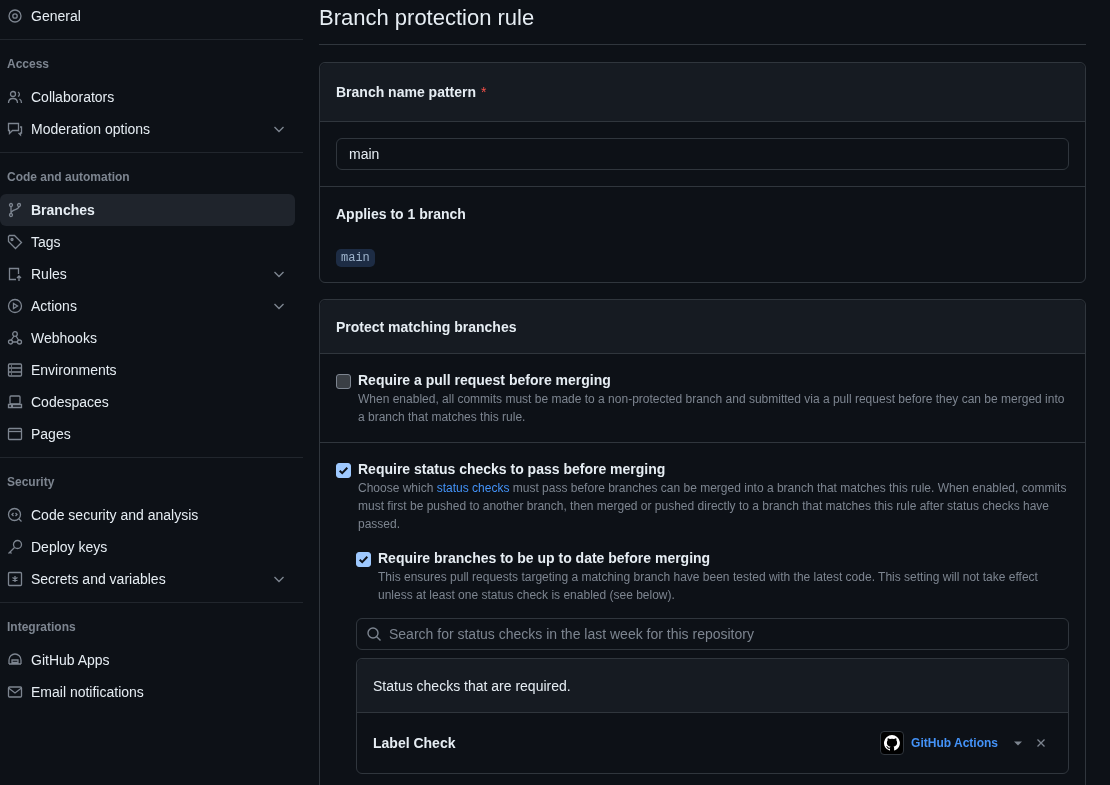 The image size is (1110, 785). I want to click on sidebar-item: GitHub Apps, so click(147, 660).